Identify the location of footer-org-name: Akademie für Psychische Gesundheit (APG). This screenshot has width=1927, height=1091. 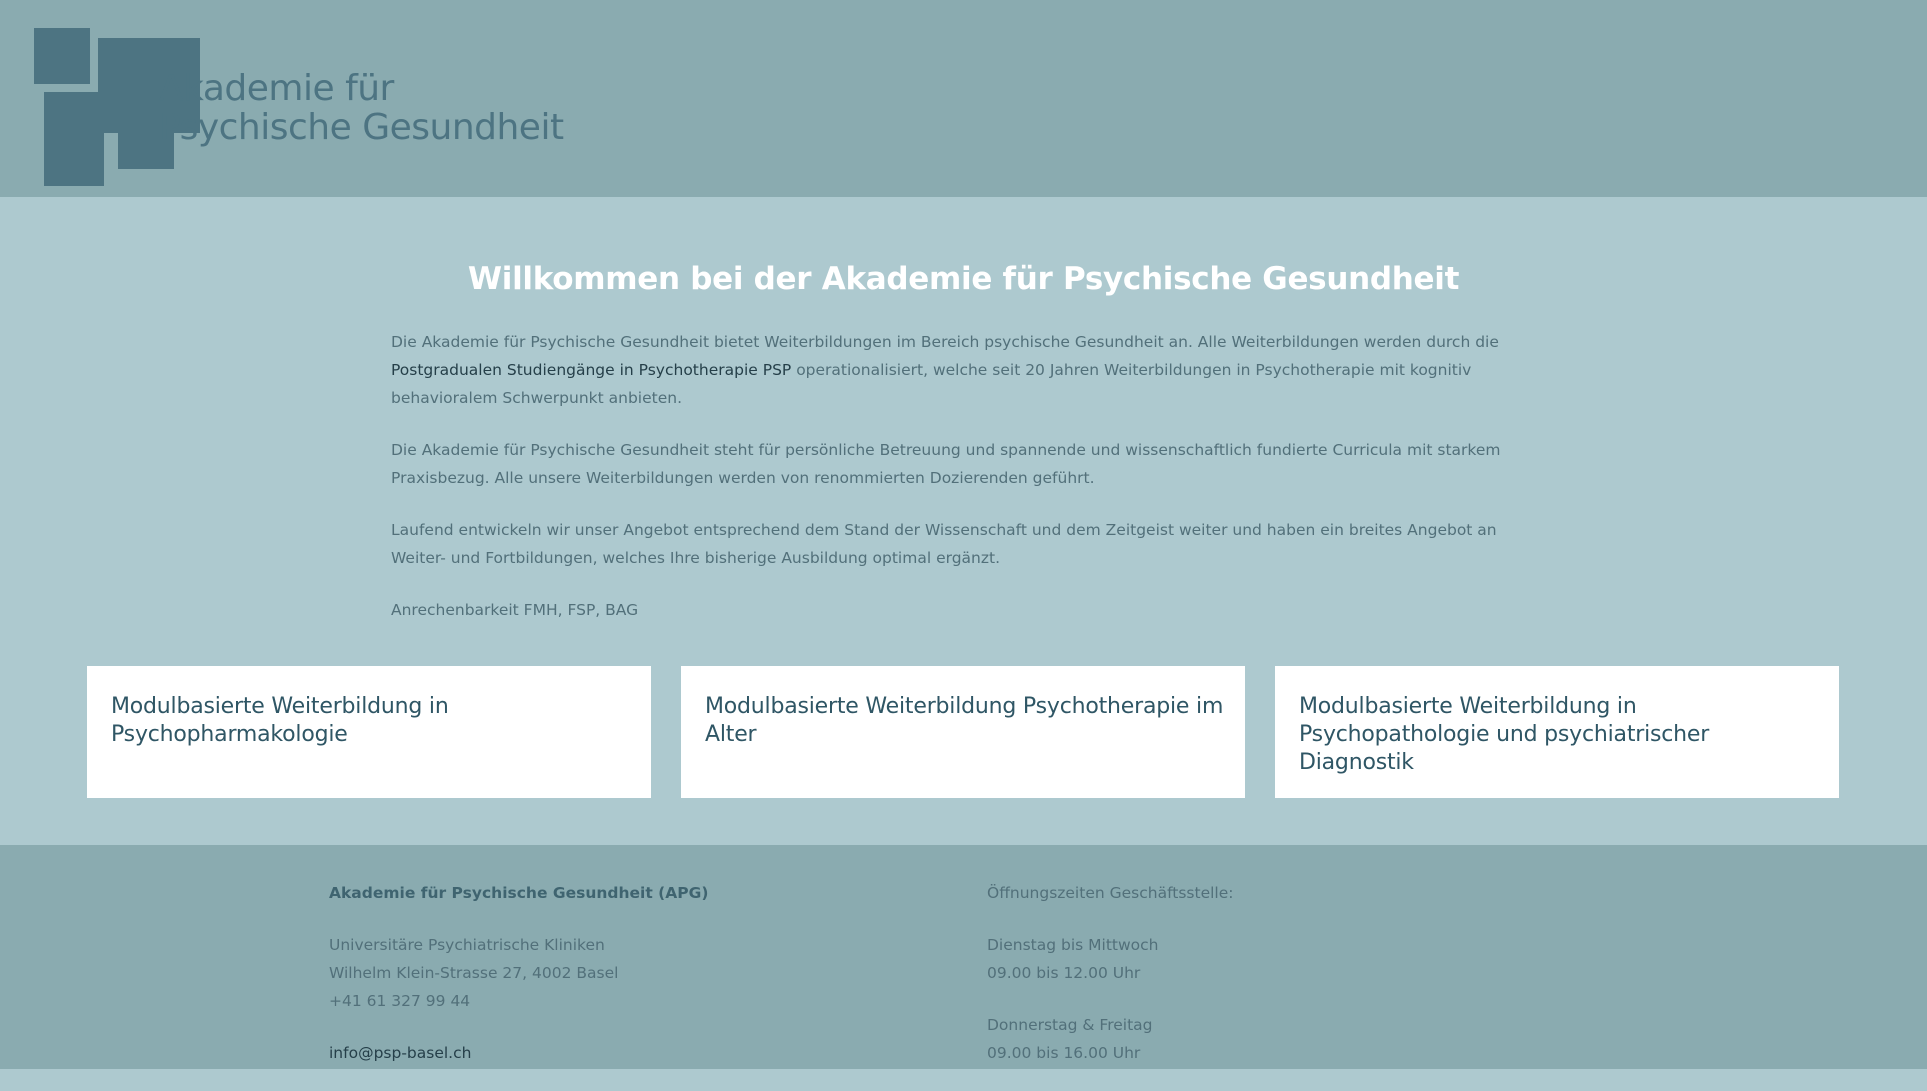
(519, 893).